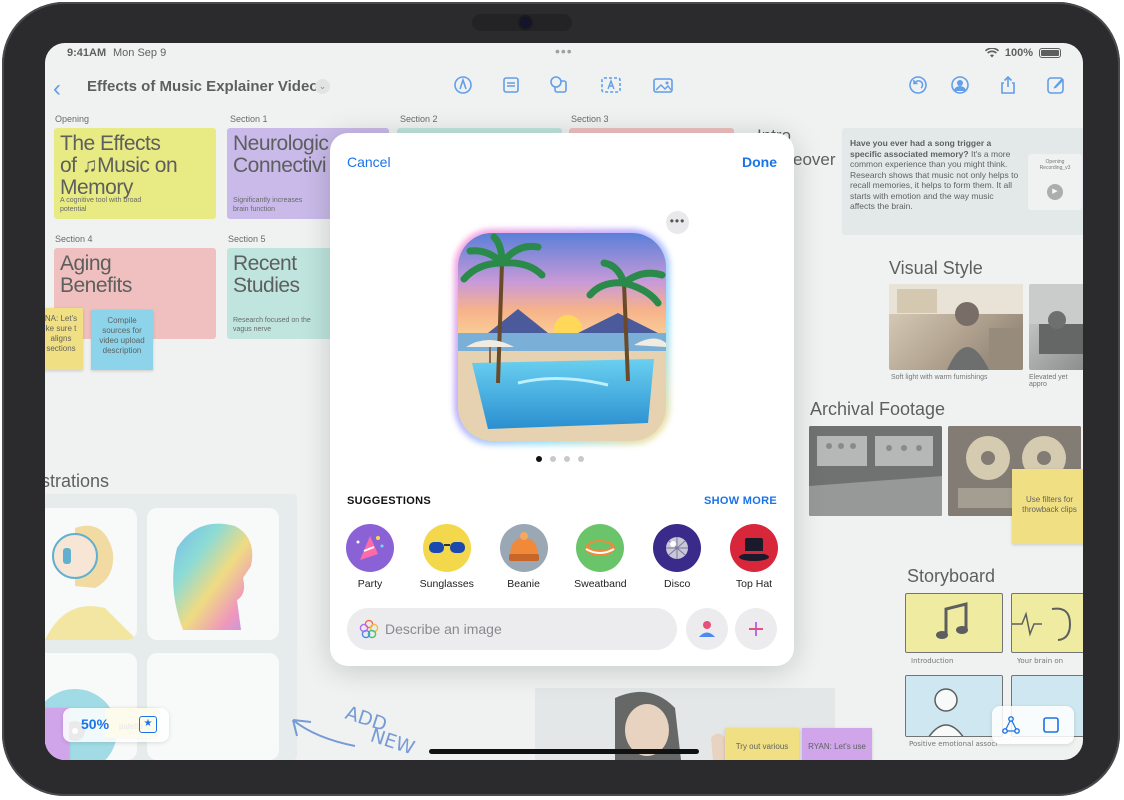 The image size is (1124, 800). Describe the element at coordinates (759, 162) in the screenshot. I see `done-button: Done` at that location.